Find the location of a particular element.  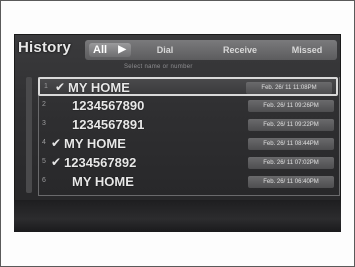

scrollbar is located at coordinates (29, 135).